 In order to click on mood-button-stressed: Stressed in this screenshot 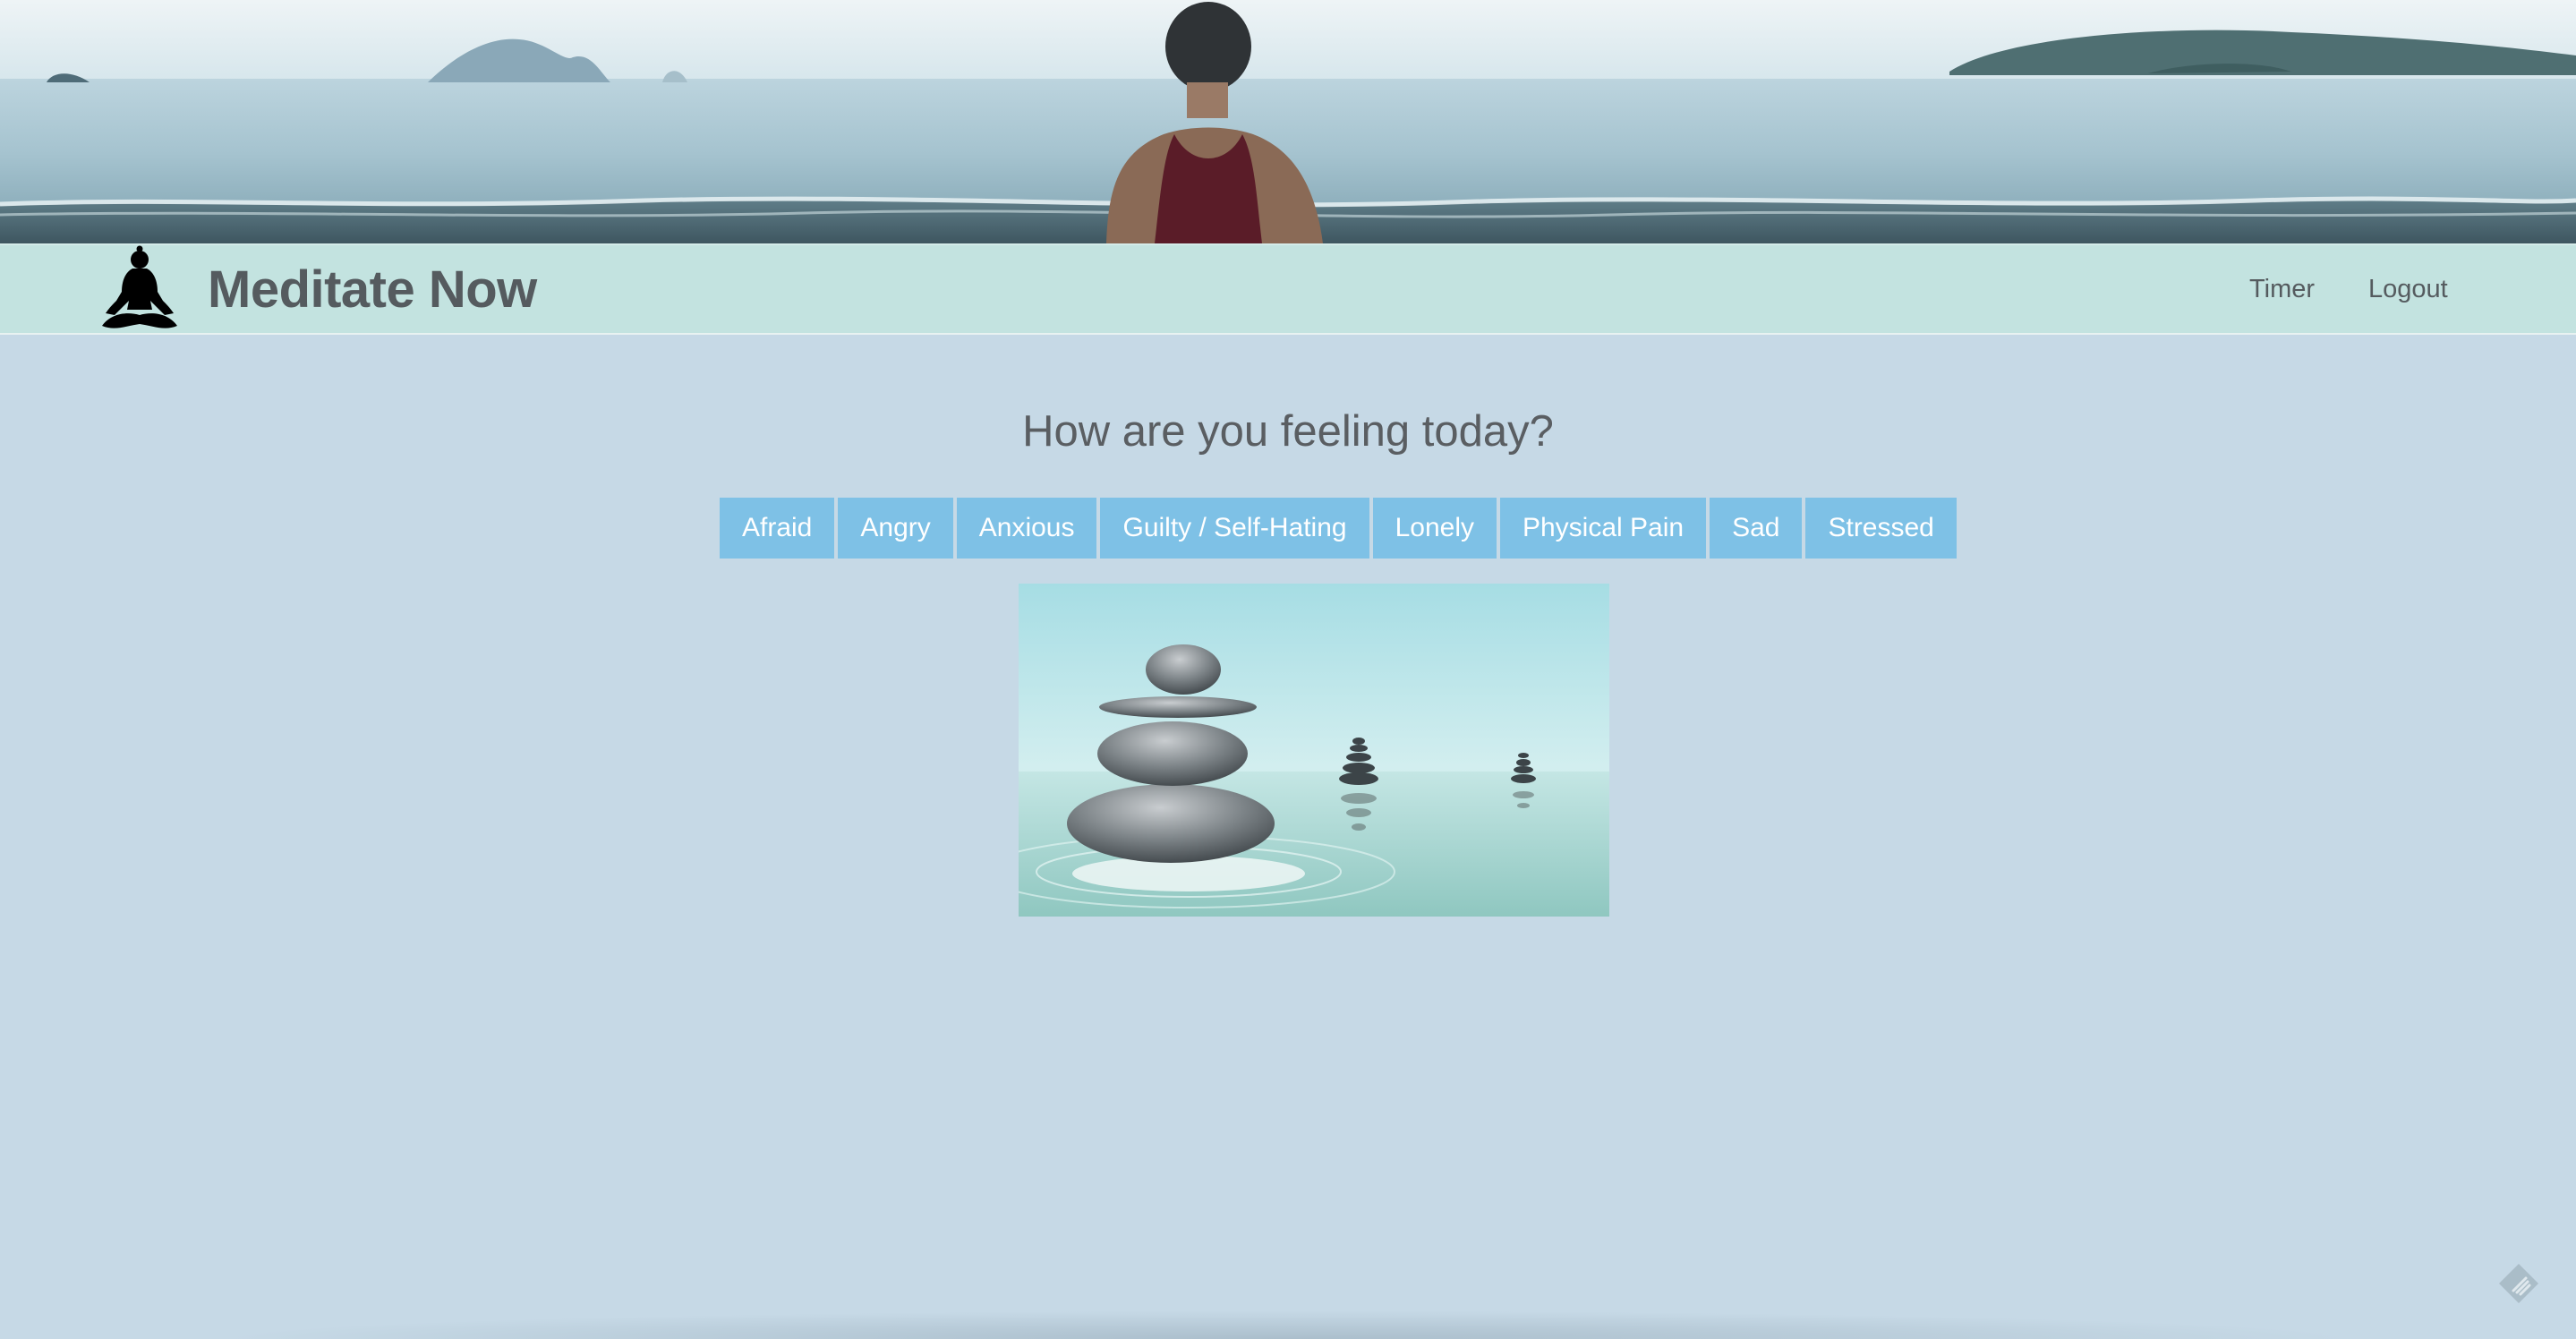, I will do `click(1881, 528)`.